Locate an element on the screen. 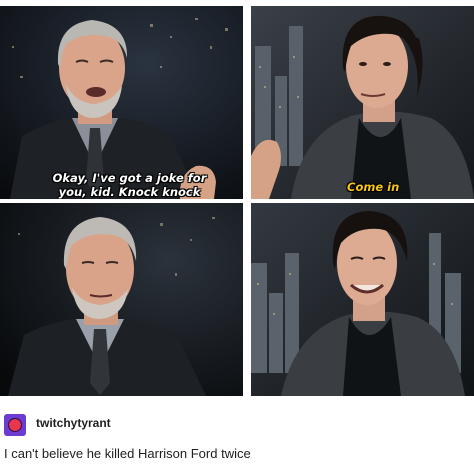 The height and width of the screenshot is (470, 474). panel-2-caption: Come in is located at coordinates (373, 187).